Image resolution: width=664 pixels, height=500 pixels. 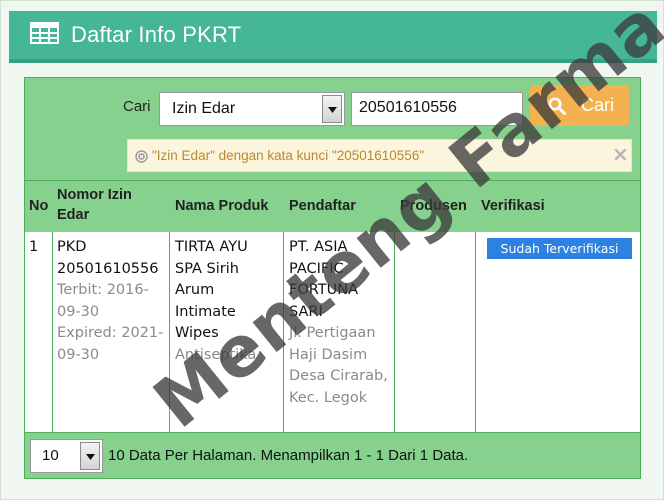 What do you see at coordinates (324, 279) in the screenshot?
I see `registrant-name: PT. ASIA PACIFIC FORTUNA SARI` at bounding box center [324, 279].